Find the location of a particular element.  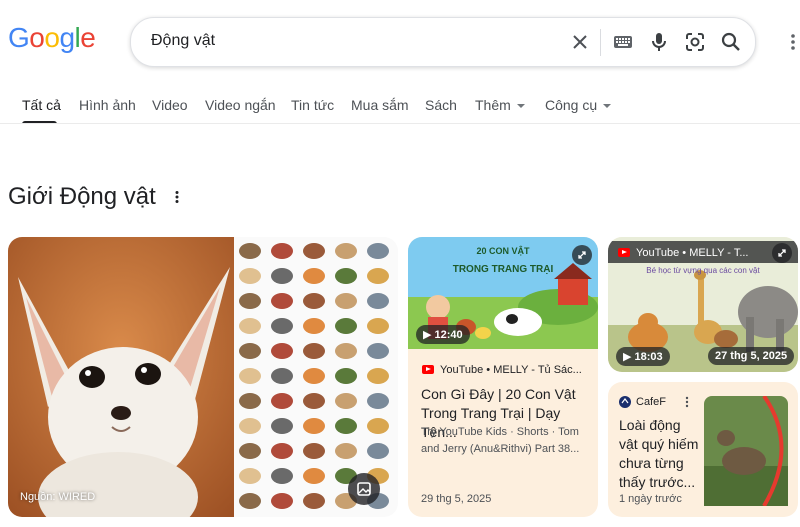

animal-chart-image is located at coordinates (316, 377).